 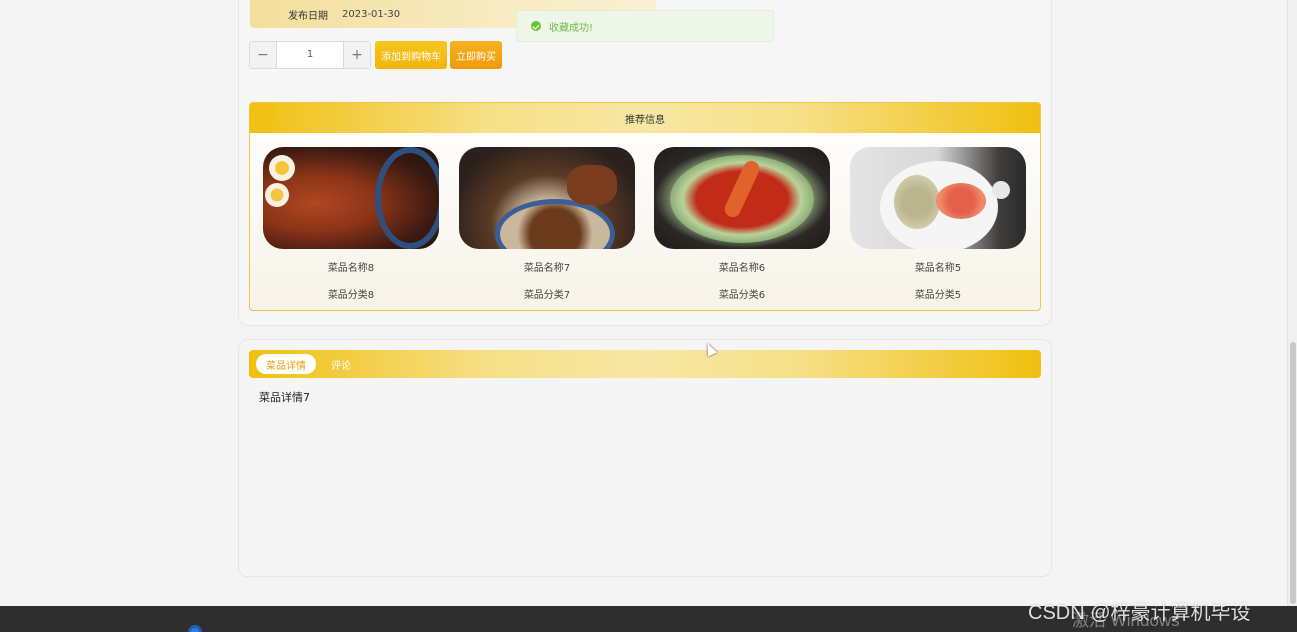 What do you see at coordinates (263, 55) in the screenshot?
I see `quantity-decrease-button: −` at bounding box center [263, 55].